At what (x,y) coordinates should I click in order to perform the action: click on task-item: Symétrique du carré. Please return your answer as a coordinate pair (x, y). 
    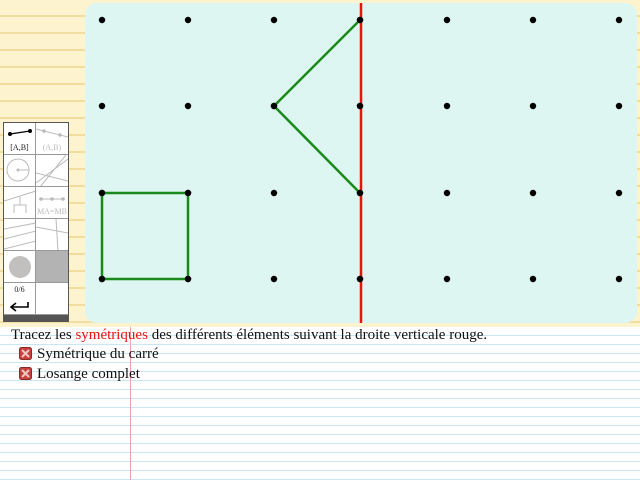
    Looking at the image, I should click on (89, 354).